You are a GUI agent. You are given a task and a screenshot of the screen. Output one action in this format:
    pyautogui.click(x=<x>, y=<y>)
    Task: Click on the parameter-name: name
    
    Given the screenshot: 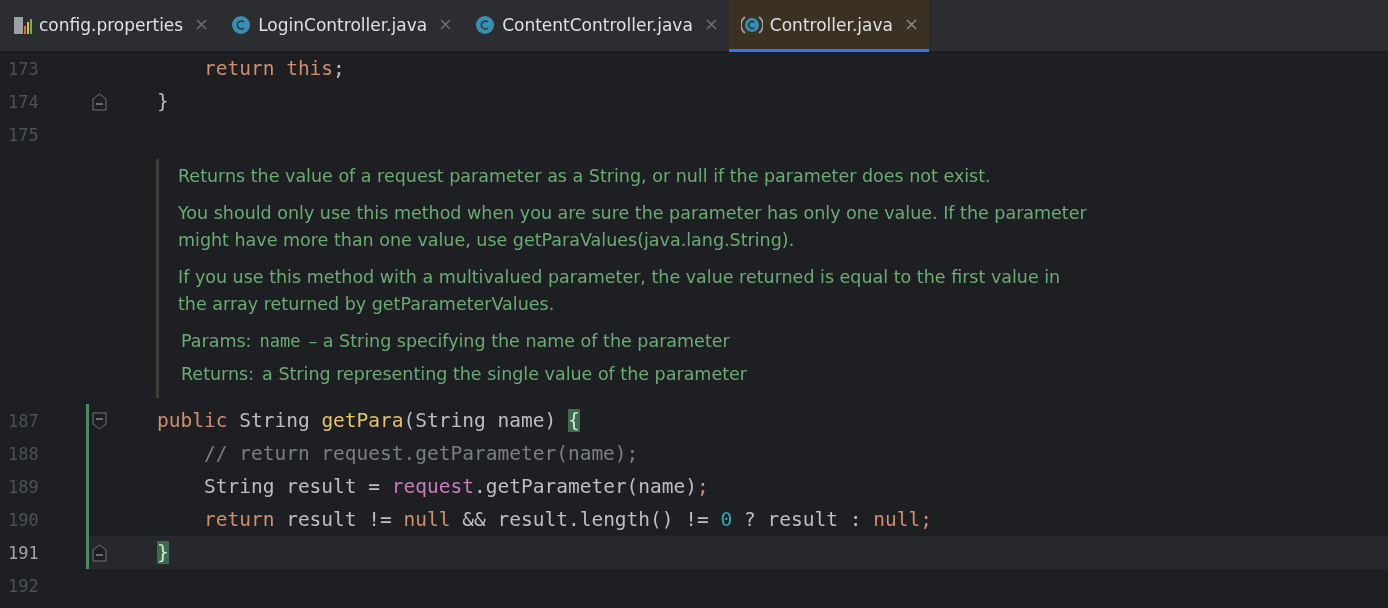 What is the action you would take?
    pyautogui.click(x=280, y=341)
    